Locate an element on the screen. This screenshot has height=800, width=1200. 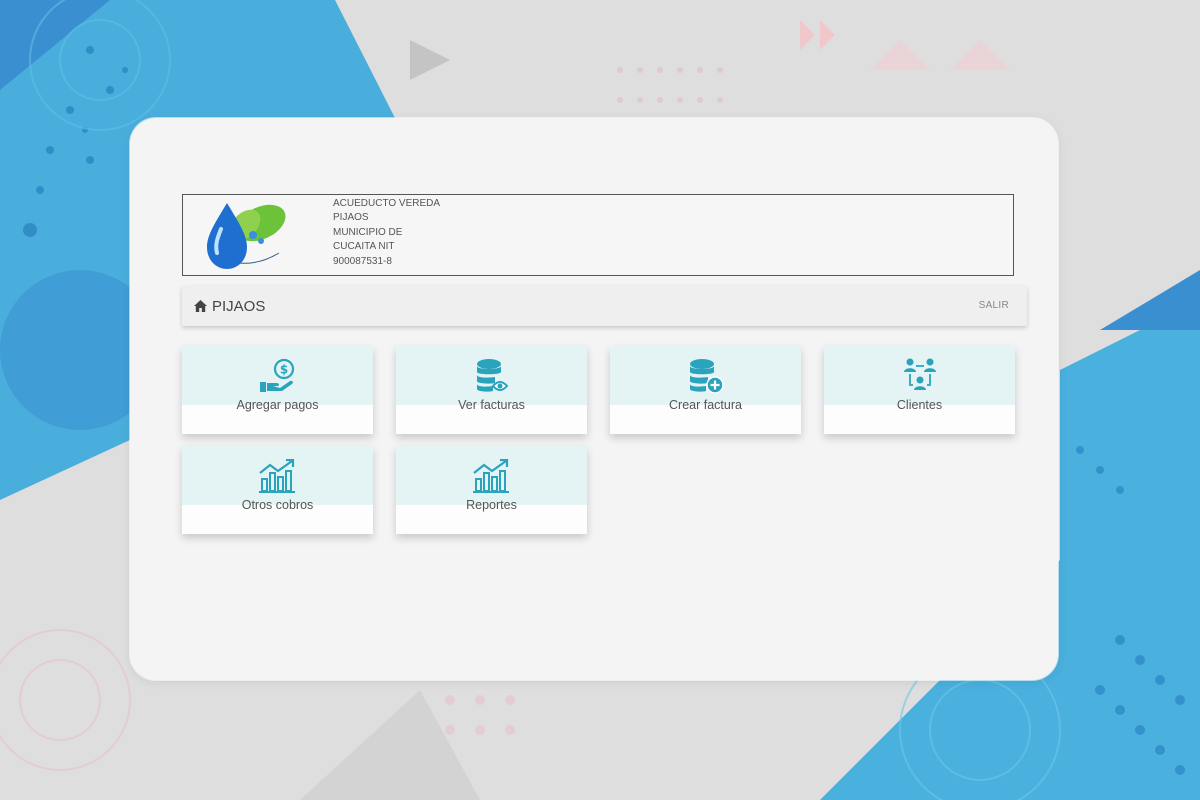
database-view-icon is located at coordinates (492, 375).